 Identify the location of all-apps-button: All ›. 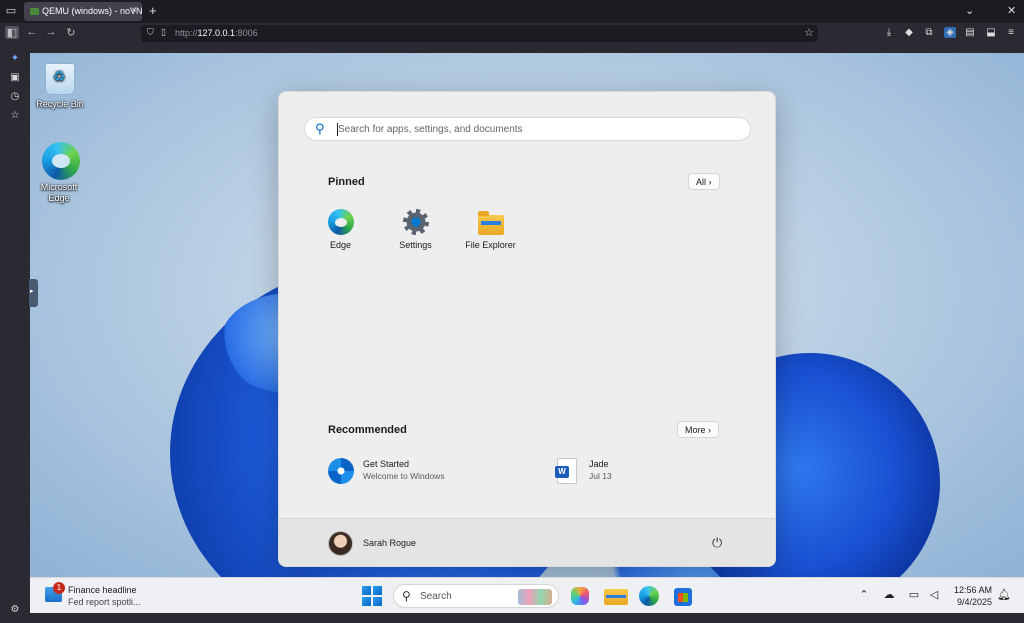
(704, 181).